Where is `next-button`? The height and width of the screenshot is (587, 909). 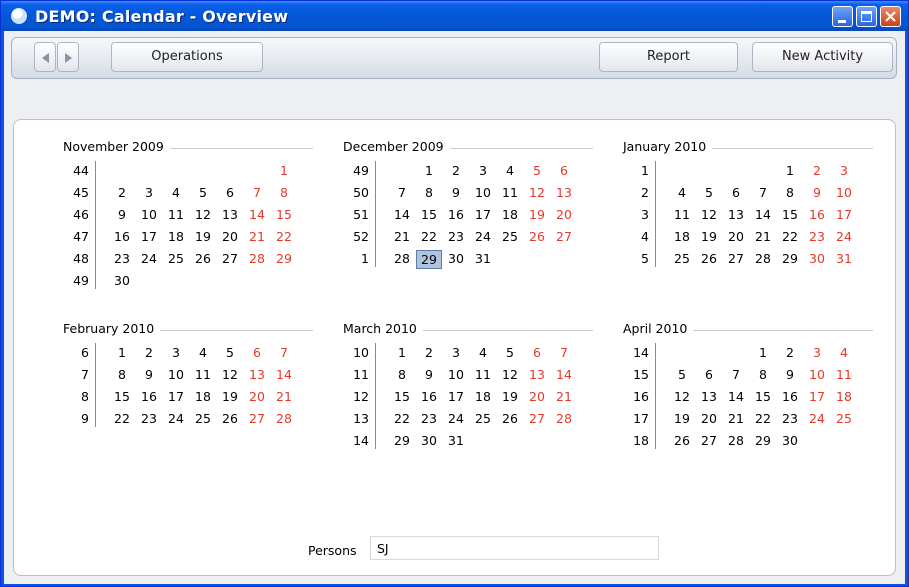 next-button is located at coordinates (68, 57).